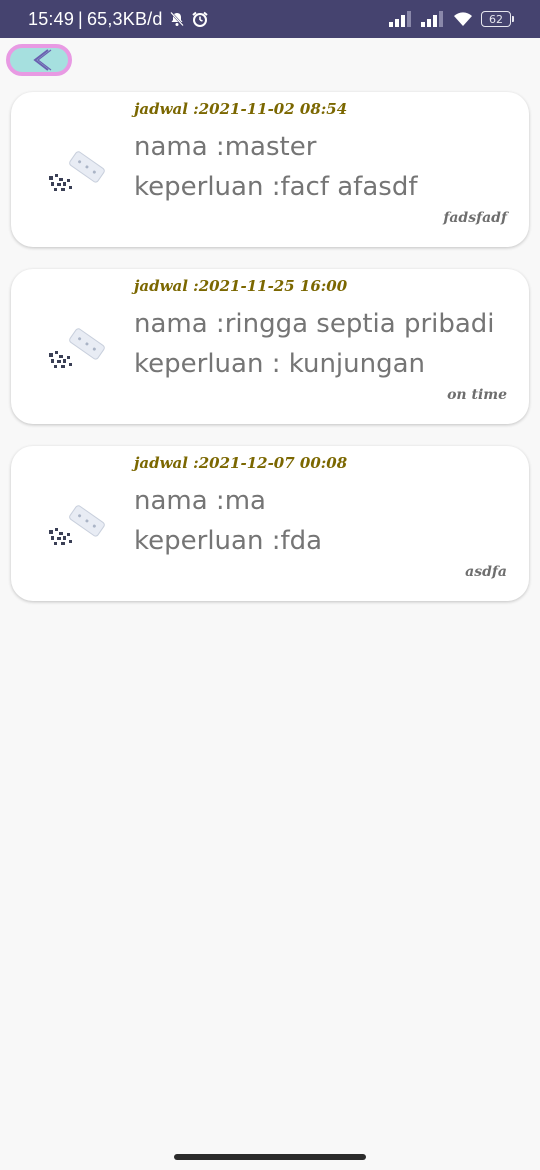  Describe the element at coordinates (228, 541) in the screenshot. I see `visit-purpose: keperluan :fda` at that location.